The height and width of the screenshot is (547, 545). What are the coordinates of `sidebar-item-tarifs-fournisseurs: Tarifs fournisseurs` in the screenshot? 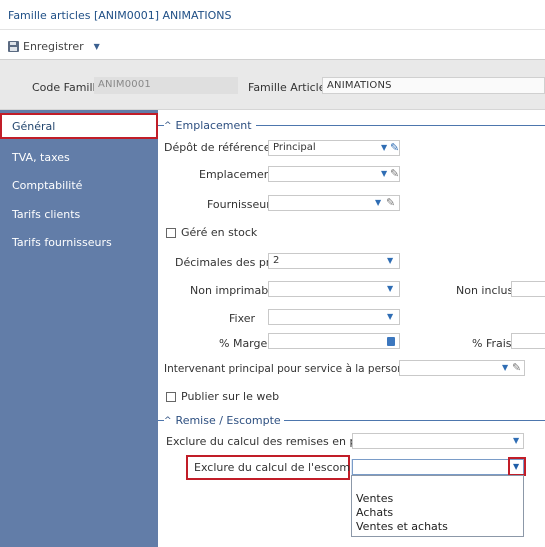 It's located at (79, 242).